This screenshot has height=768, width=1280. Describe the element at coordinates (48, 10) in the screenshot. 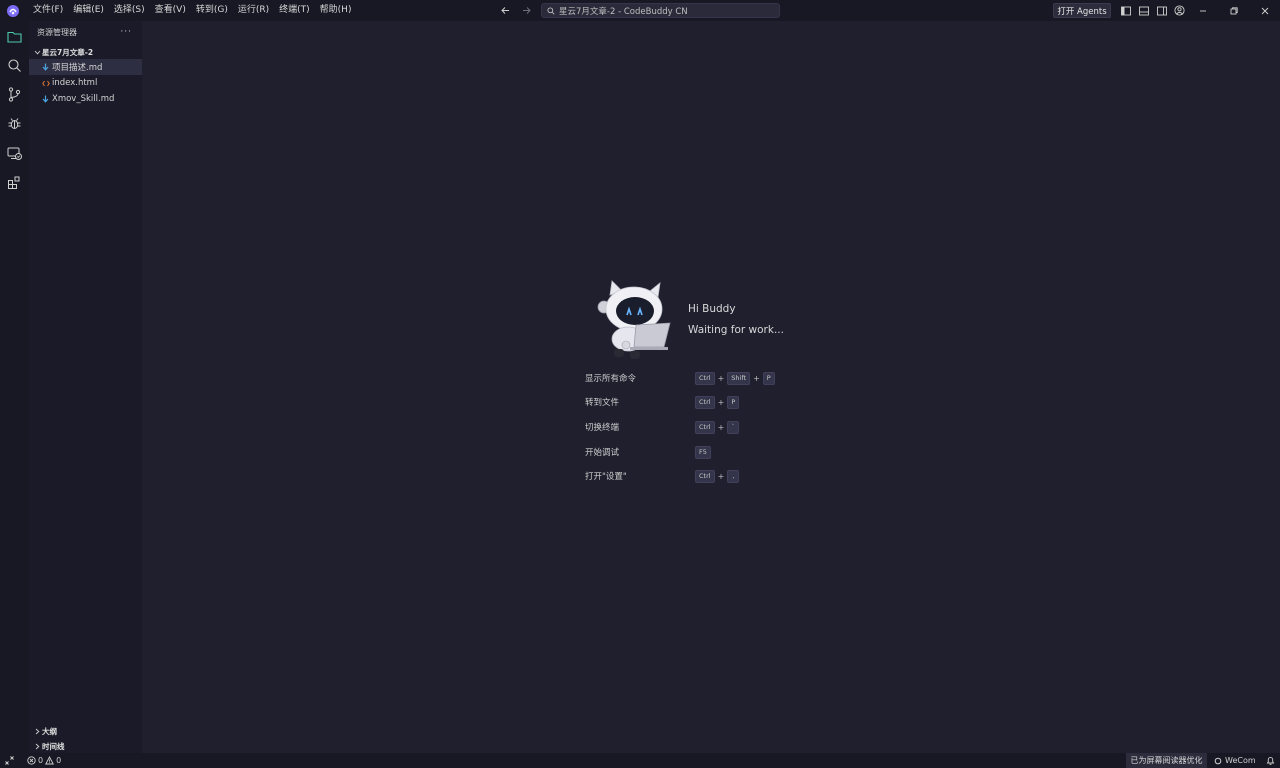

I see `menu-file: 文件(F)` at that location.